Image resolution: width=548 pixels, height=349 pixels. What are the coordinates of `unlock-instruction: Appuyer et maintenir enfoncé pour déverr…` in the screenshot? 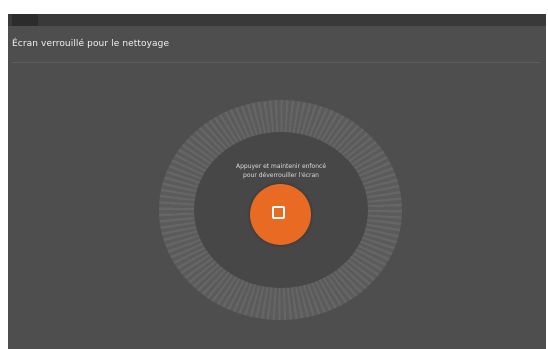 It's located at (281, 171).